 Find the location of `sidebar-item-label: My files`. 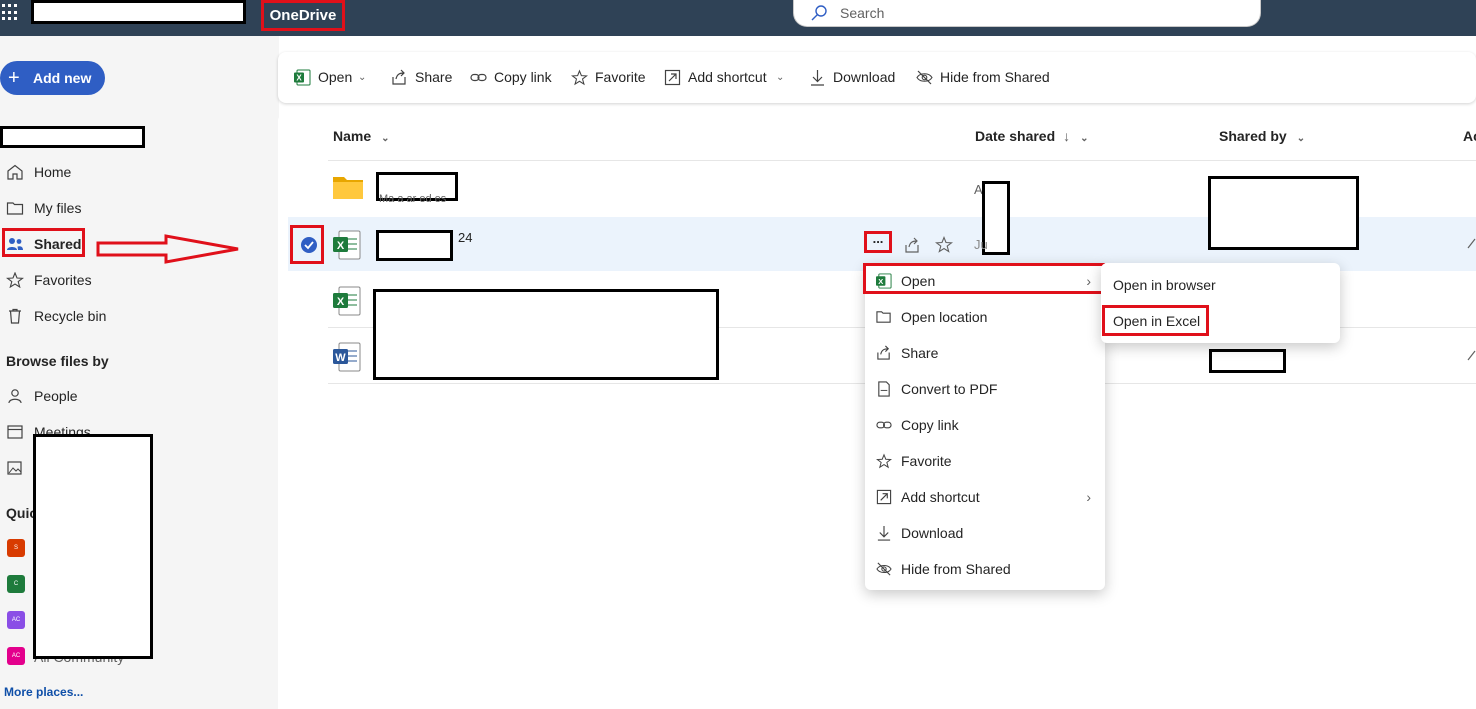

sidebar-item-label: My files is located at coordinates (58, 208).